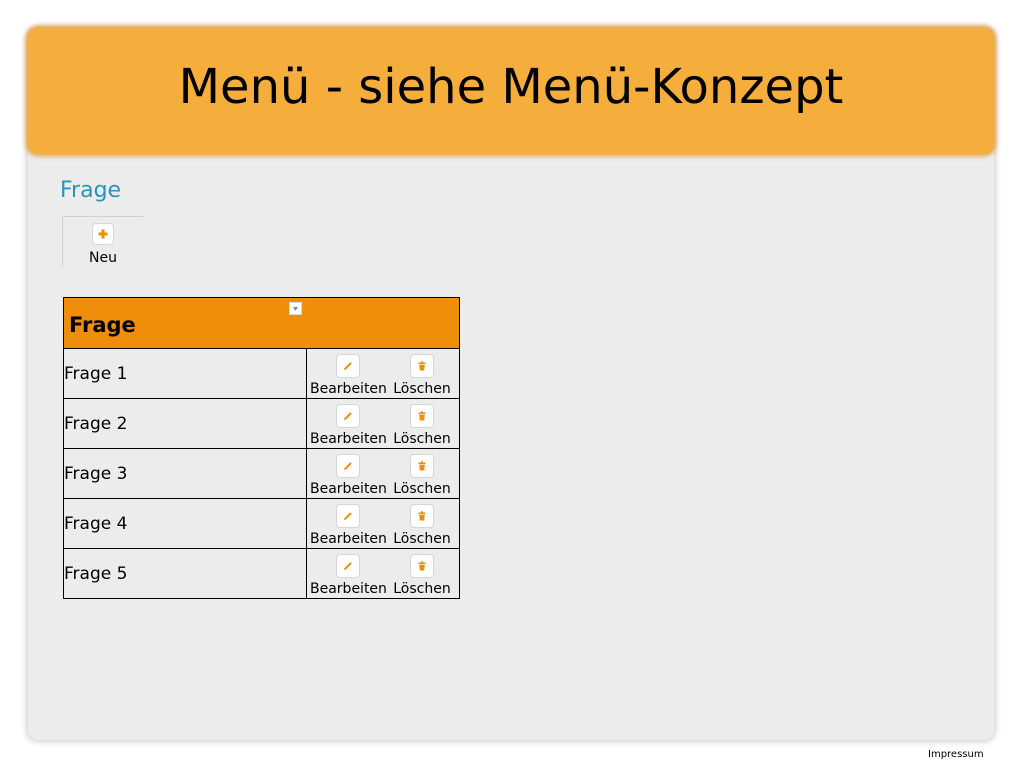  I want to click on sort-dropdown-icon, so click(295, 308).